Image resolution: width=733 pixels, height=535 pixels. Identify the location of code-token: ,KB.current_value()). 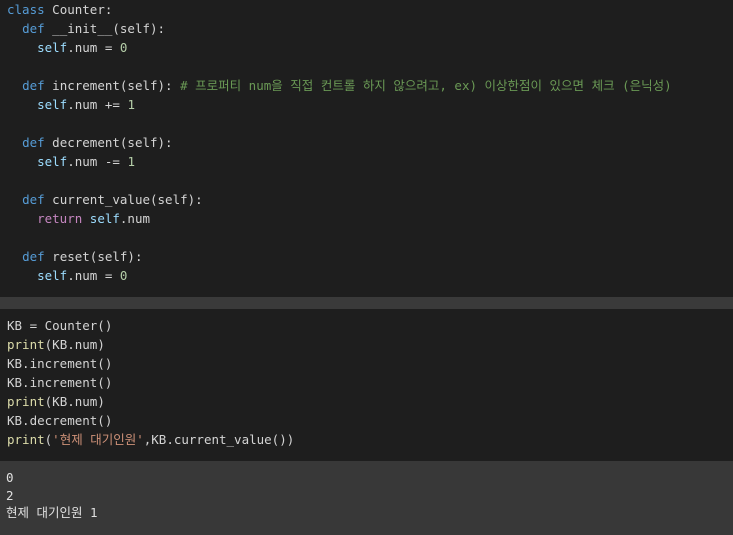
(219, 439).